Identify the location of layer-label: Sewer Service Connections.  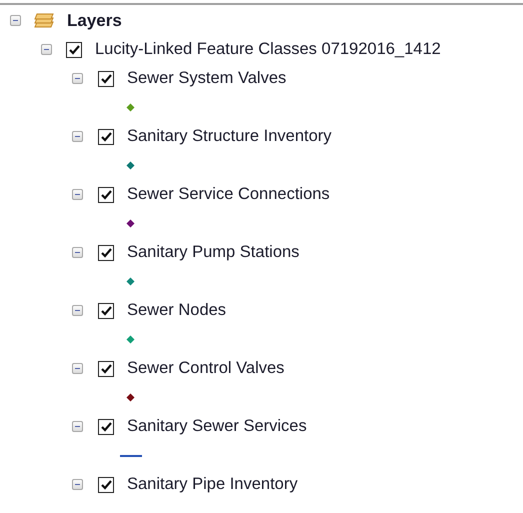
(228, 194).